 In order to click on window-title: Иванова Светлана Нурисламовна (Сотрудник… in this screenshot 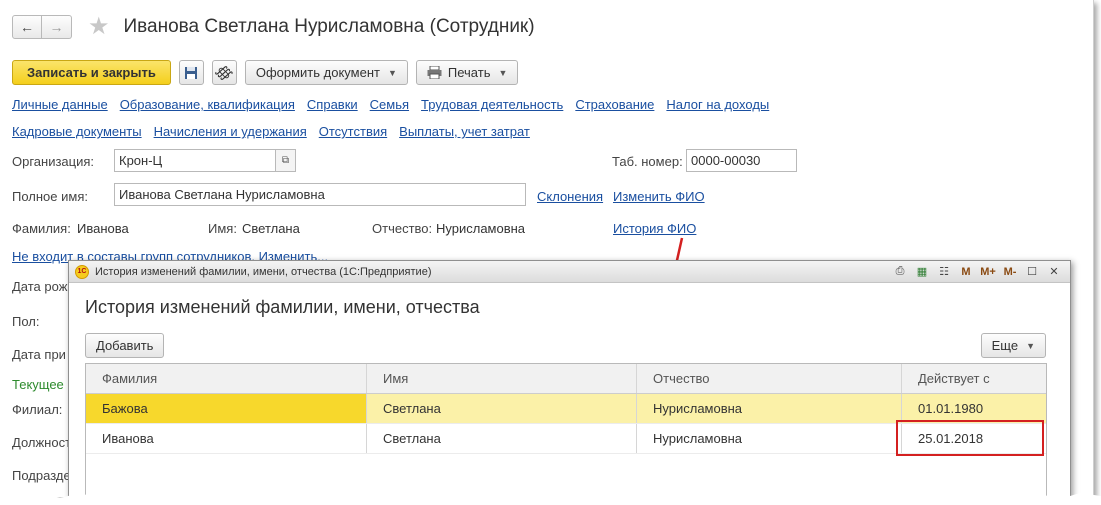, I will do `click(329, 26)`.